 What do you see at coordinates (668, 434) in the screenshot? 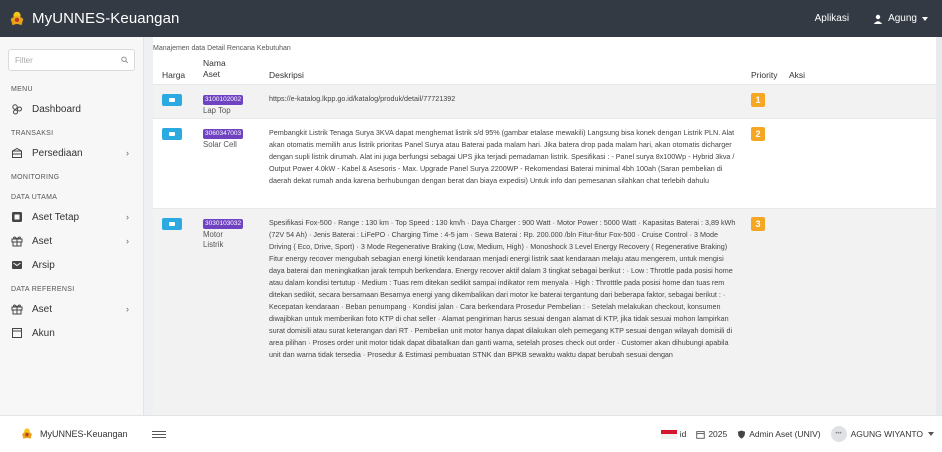
I see `indonesia-flag-icon` at bounding box center [668, 434].